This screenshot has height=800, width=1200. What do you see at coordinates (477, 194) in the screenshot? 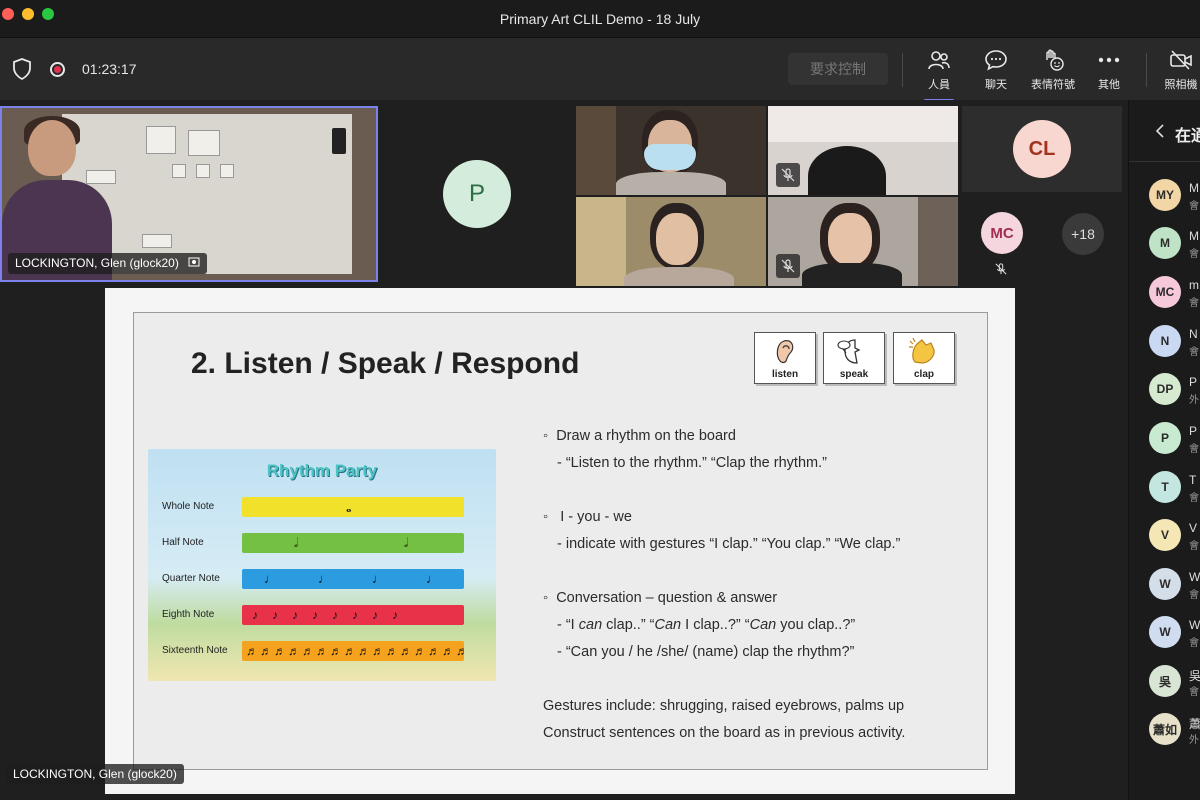
I see `participant-avatar-p: P` at bounding box center [477, 194].